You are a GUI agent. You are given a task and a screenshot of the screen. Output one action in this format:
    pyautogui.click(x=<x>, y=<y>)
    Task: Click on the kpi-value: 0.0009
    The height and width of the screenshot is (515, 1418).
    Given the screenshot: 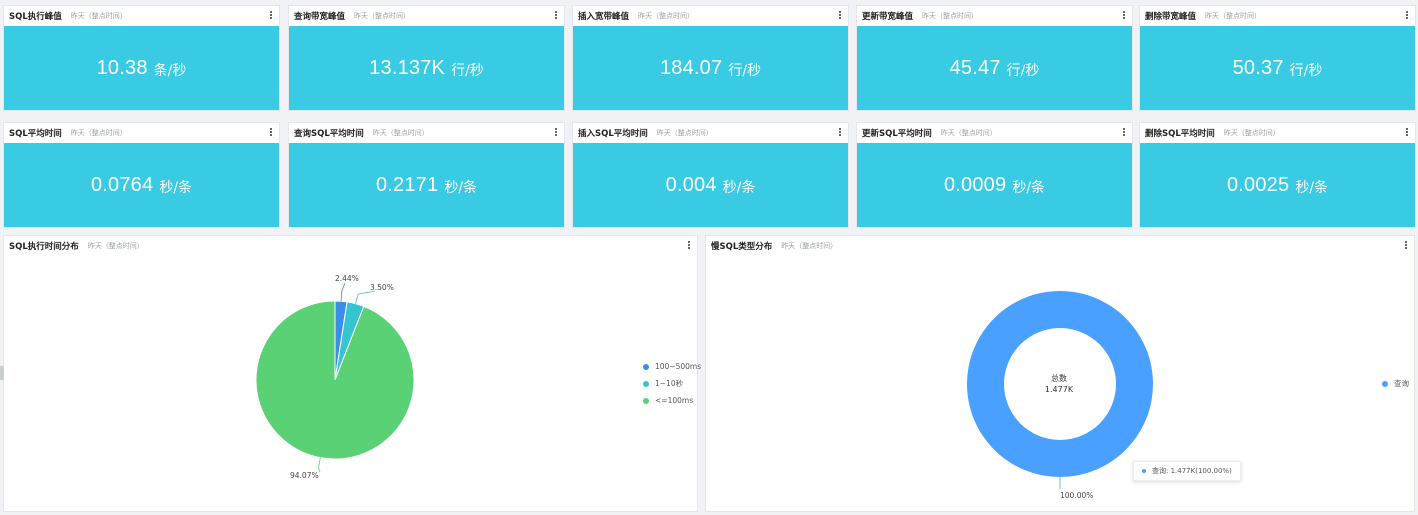 What is the action you would take?
    pyautogui.click(x=975, y=184)
    